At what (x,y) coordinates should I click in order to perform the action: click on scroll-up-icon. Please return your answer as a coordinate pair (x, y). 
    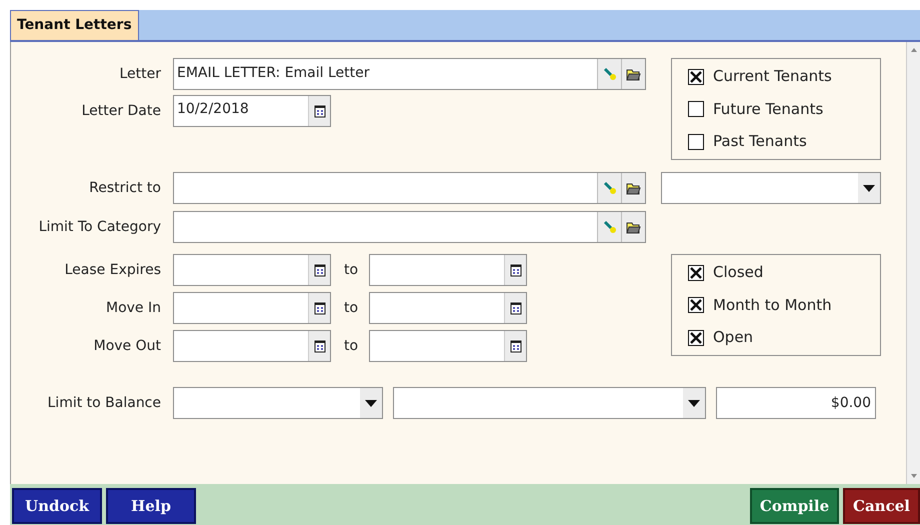
    Looking at the image, I should click on (913, 50).